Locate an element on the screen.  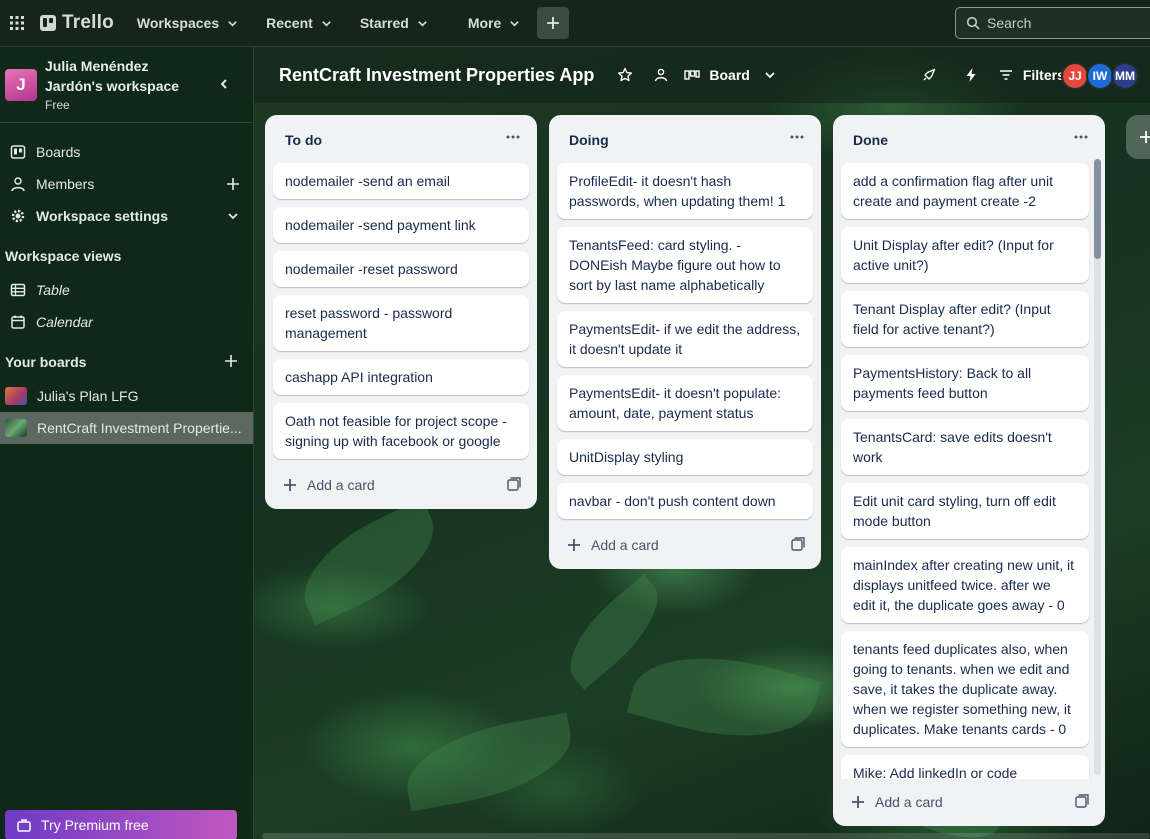
nav-workspaces: Workspaces is located at coordinates (187, 23).